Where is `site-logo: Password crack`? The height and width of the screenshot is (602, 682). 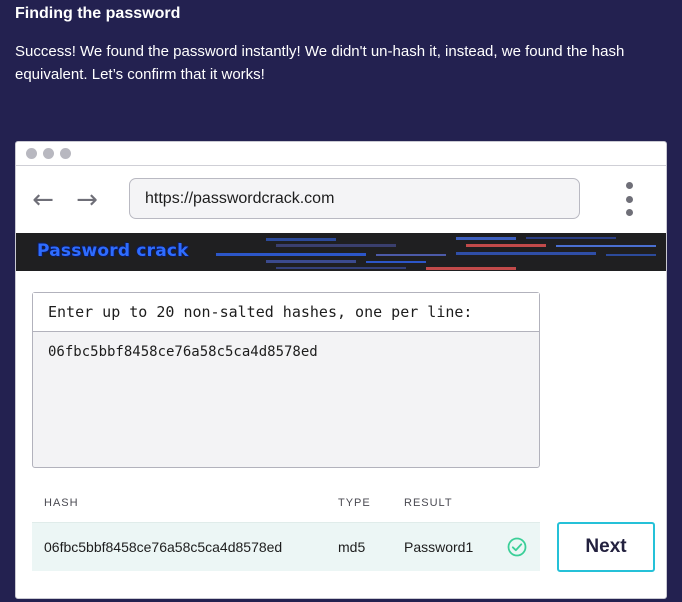
site-logo: Password crack is located at coordinates (113, 251).